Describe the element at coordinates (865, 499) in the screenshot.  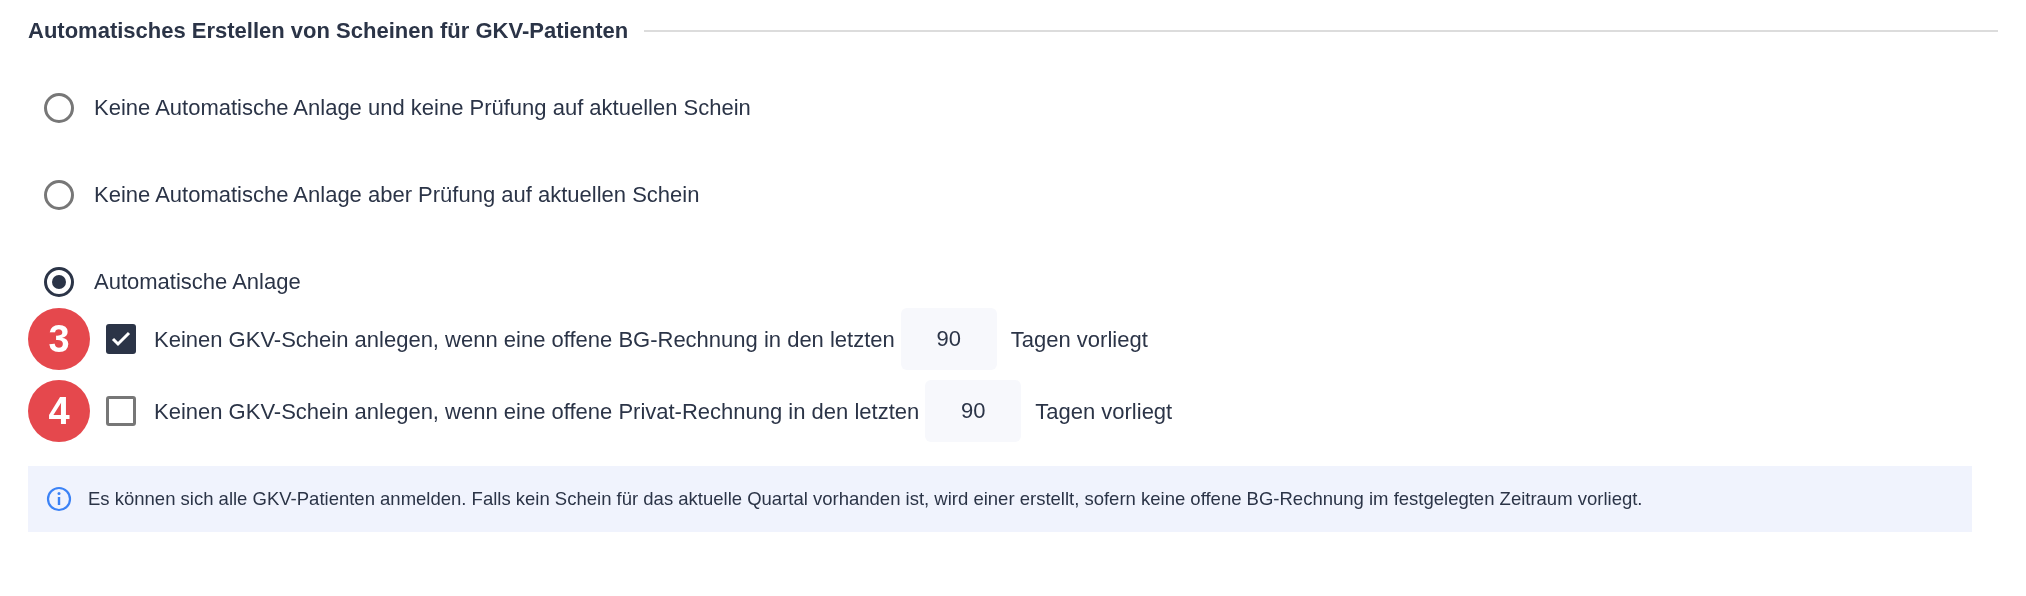
I see `info-text: Es können sich alle GKV-Patienten anmelden. Falls kein Schein für das aktuelle Quartal vorhanden ist, wird einer erstellt, sofern keine offene BG-Rechnung im festgelegten Zeitraum vorliegt.` at that location.